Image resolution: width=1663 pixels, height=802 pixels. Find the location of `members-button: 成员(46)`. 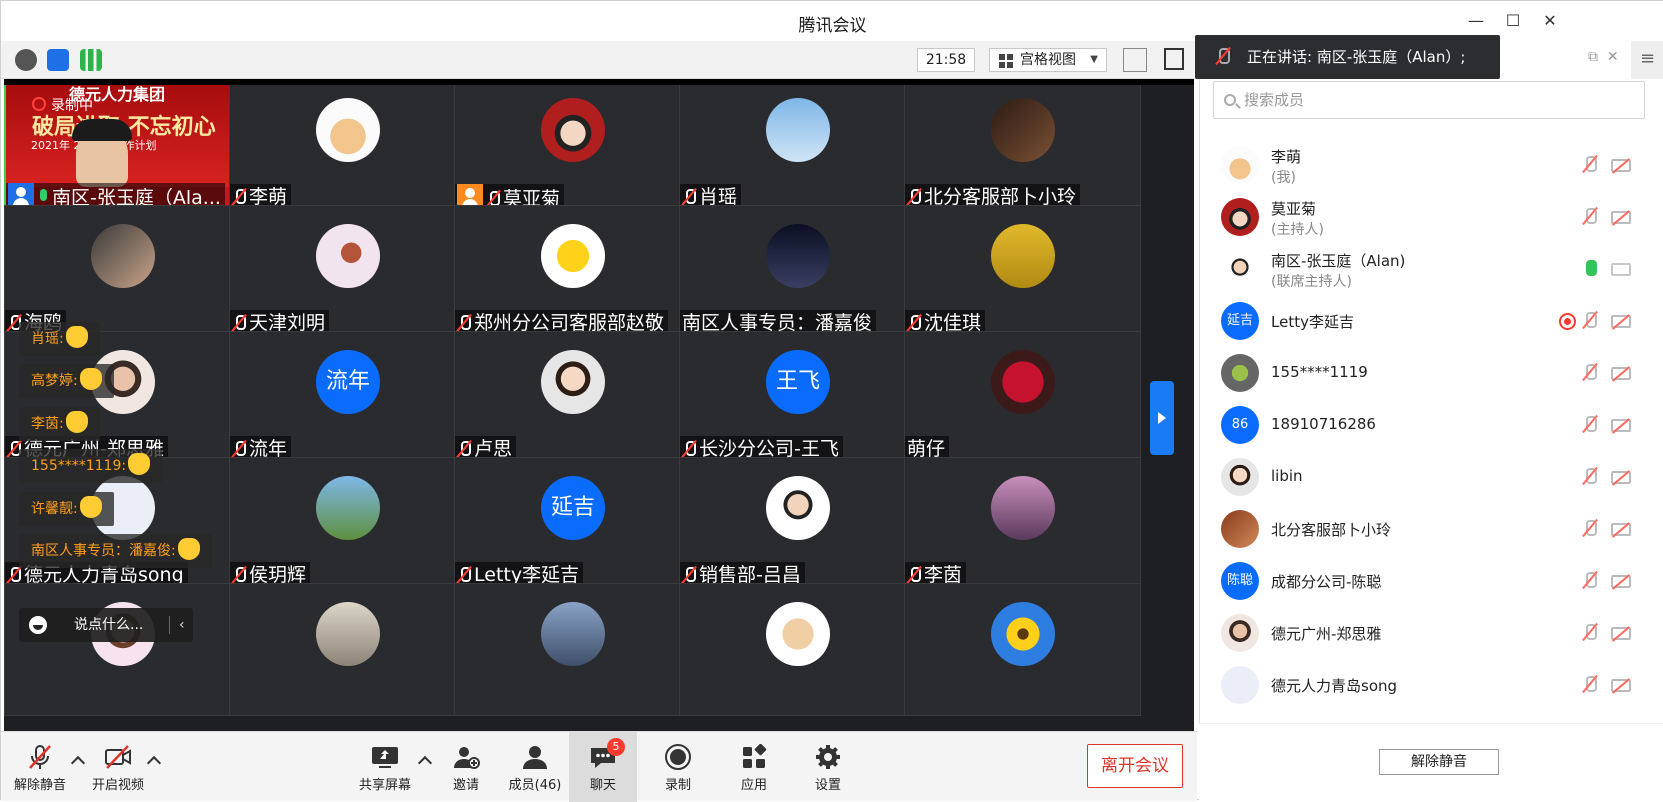

members-button: 成员(46) is located at coordinates (535, 767).